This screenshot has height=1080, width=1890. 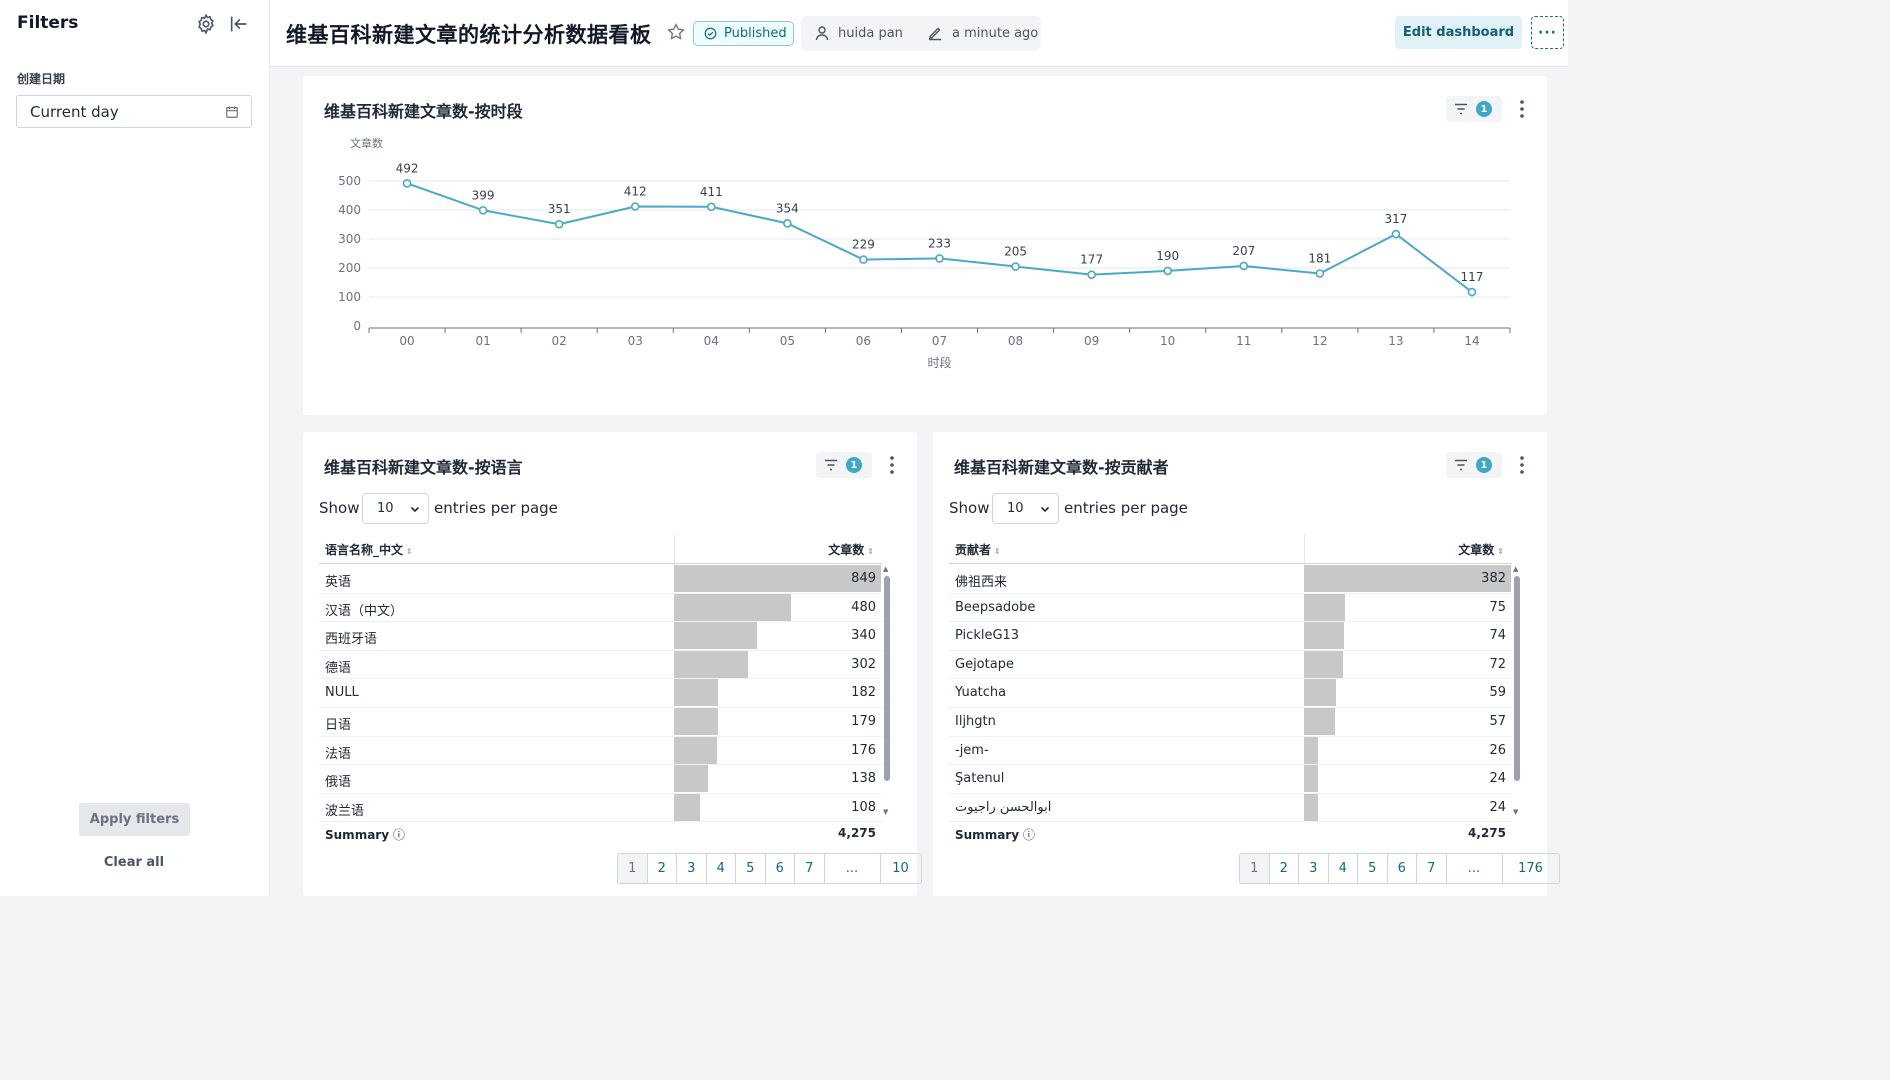 What do you see at coordinates (935, 34) in the screenshot?
I see `pencil-icon` at bounding box center [935, 34].